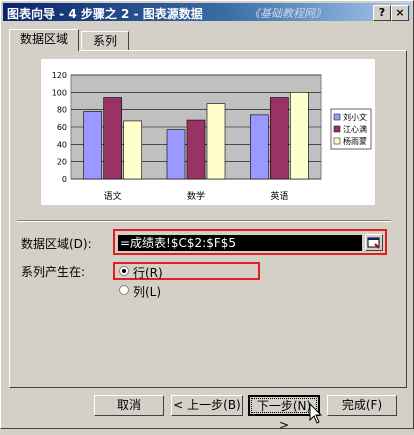  What do you see at coordinates (113, 196) in the screenshot?
I see `x-tick-label: 语文` at bounding box center [113, 196].